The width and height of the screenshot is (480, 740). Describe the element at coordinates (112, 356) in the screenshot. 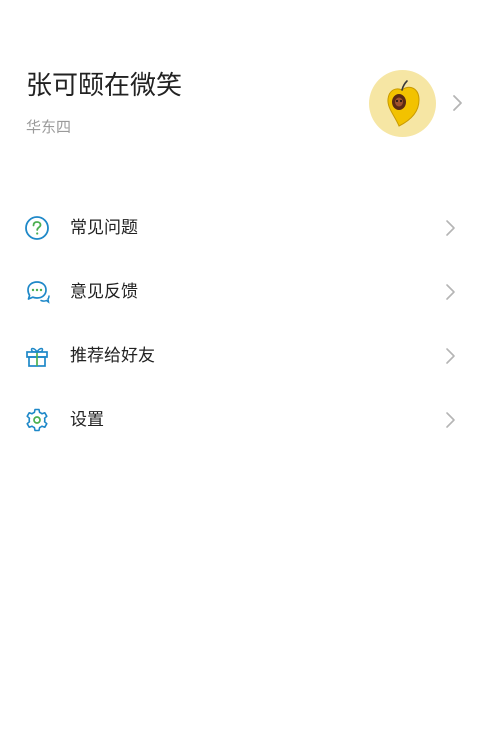

I see `menu-item-label: 推荐给好友` at that location.